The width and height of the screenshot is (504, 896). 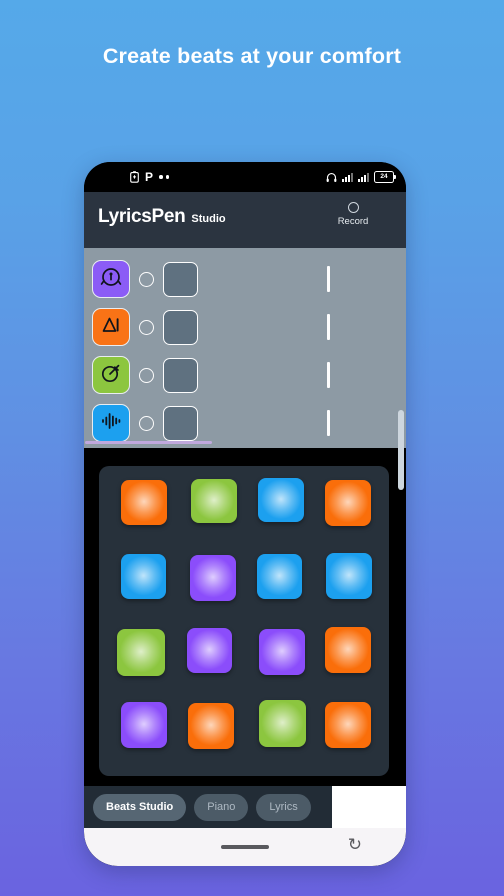 I want to click on record-button: Record, so click(x=353, y=214).